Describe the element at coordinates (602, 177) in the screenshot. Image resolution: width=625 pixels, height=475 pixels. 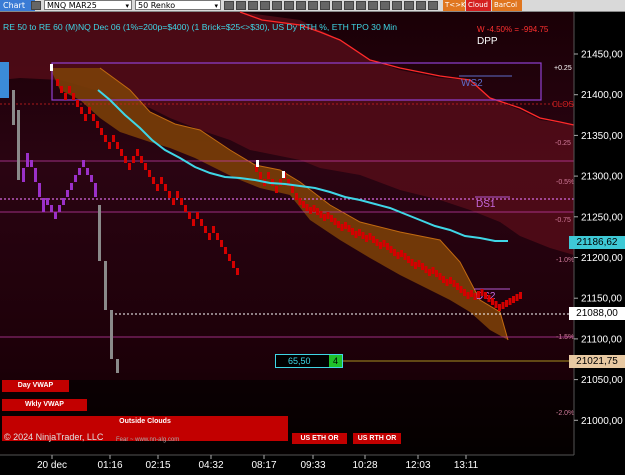
I see `price-tick-label: 21300,00` at that location.